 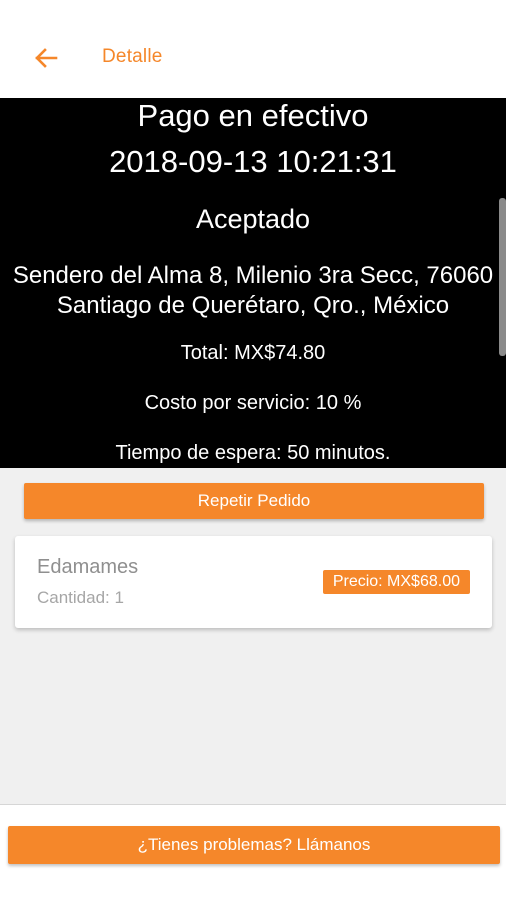 What do you see at coordinates (253, 305) in the screenshot?
I see `address-line-2: Santiago de Querétaro, Qro., México` at bounding box center [253, 305].